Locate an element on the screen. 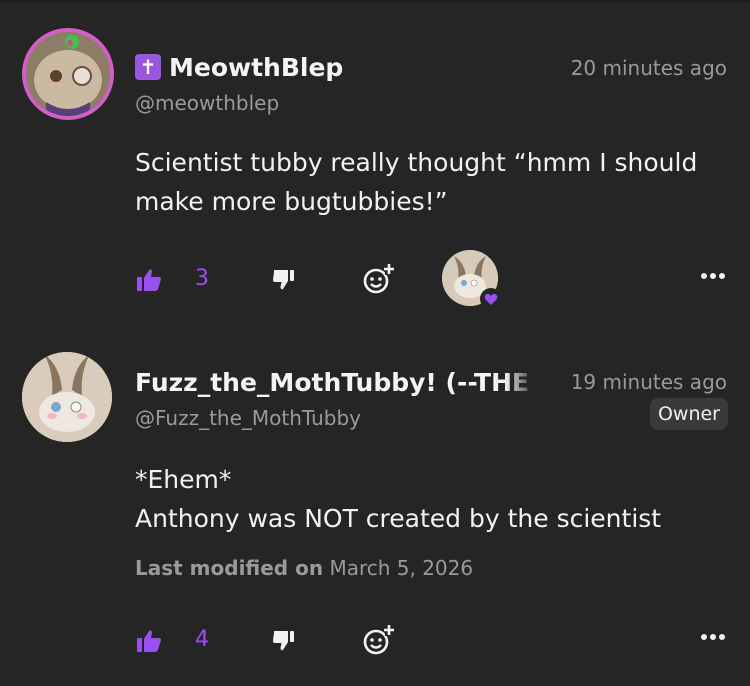 The image size is (750, 686). reactor-avatar is located at coordinates (472, 280).